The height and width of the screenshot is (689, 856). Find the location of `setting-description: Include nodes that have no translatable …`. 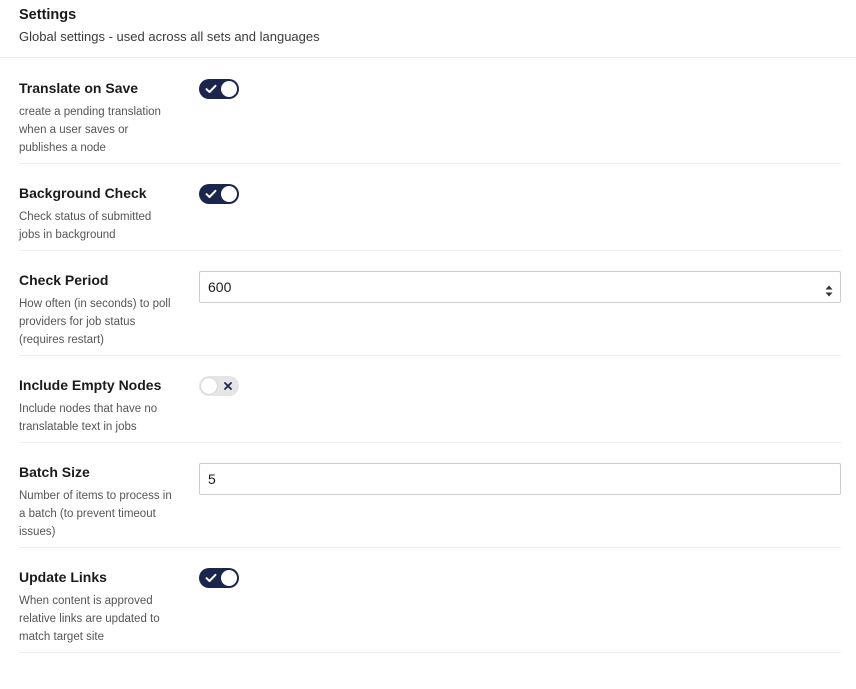

setting-description: Include nodes that have no translatable … is located at coordinates (88, 418).